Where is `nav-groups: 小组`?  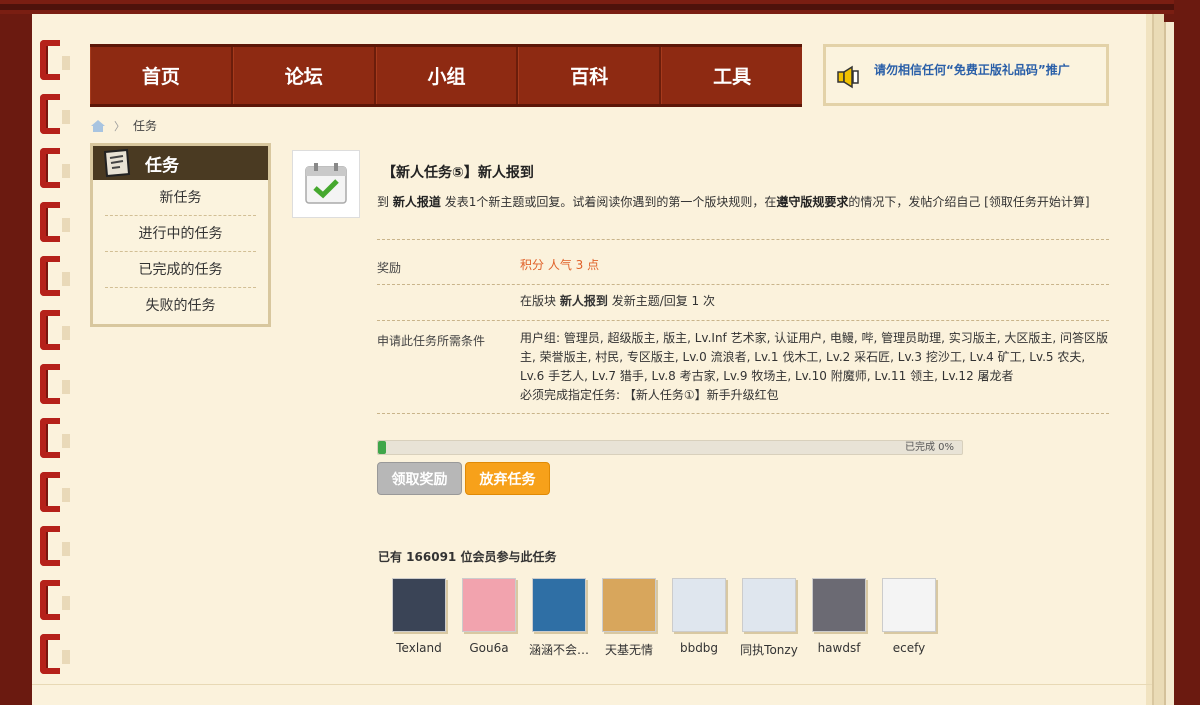 nav-groups: 小组 is located at coordinates (447, 75).